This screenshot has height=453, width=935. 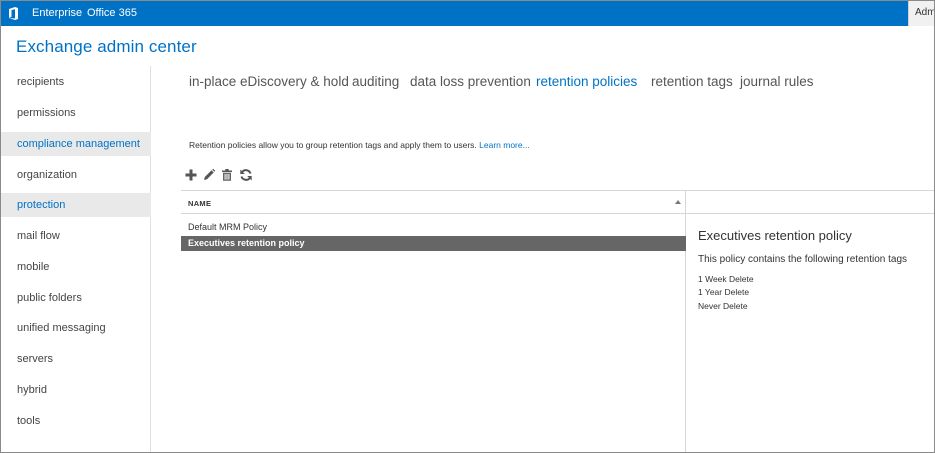 I want to click on nav-item-unified-messaging: unified messaging, so click(x=76, y=328).